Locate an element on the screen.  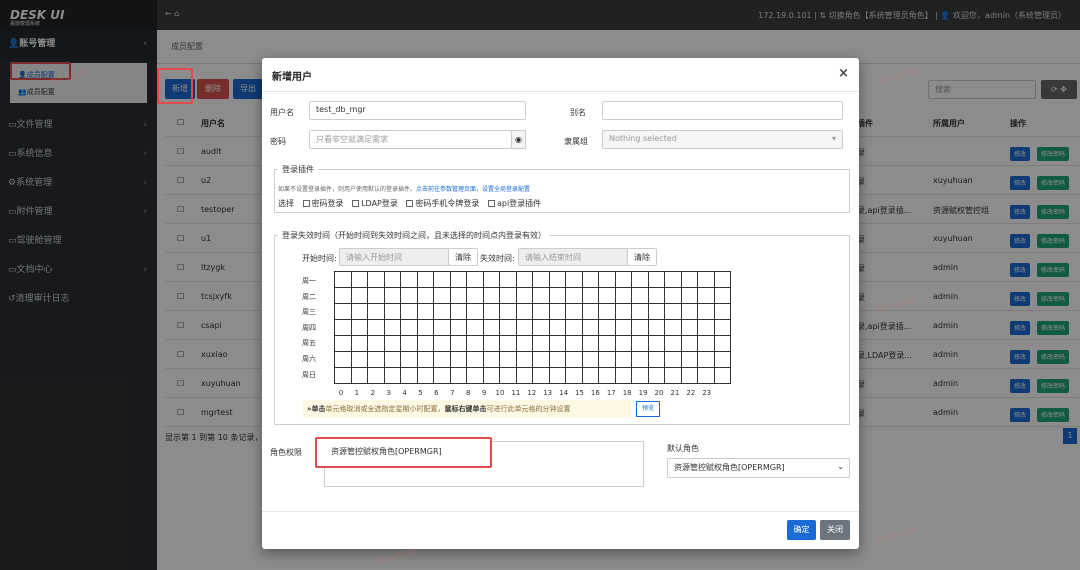
time-grid is located at coordinates (532, 327).